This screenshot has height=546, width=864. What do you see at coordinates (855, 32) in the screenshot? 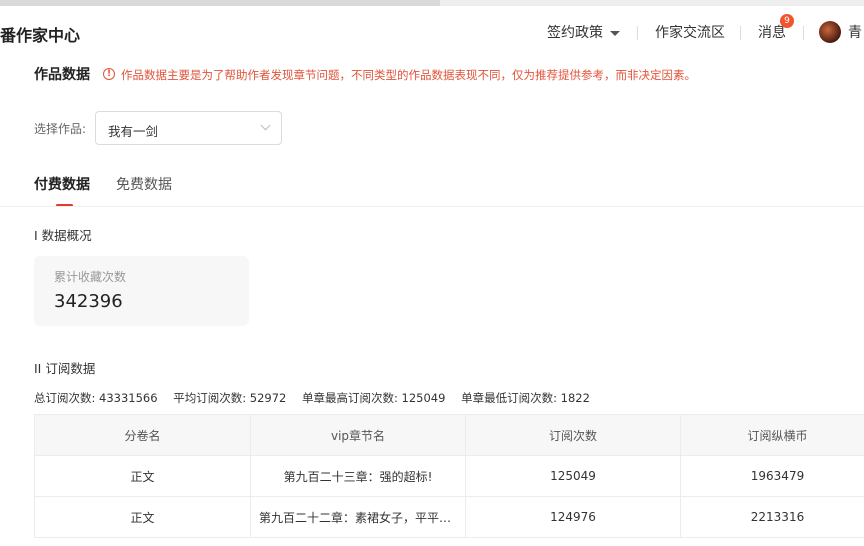
I see `user-name: 青` at bounding box center [855, 32].